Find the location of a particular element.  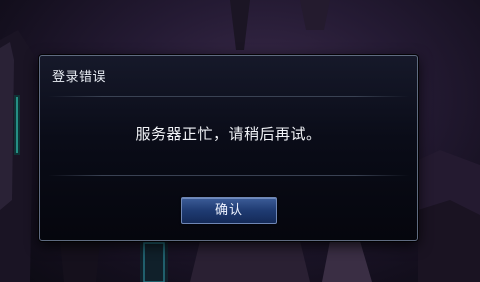

right-hill-dark is located at coordinates (449, 241).